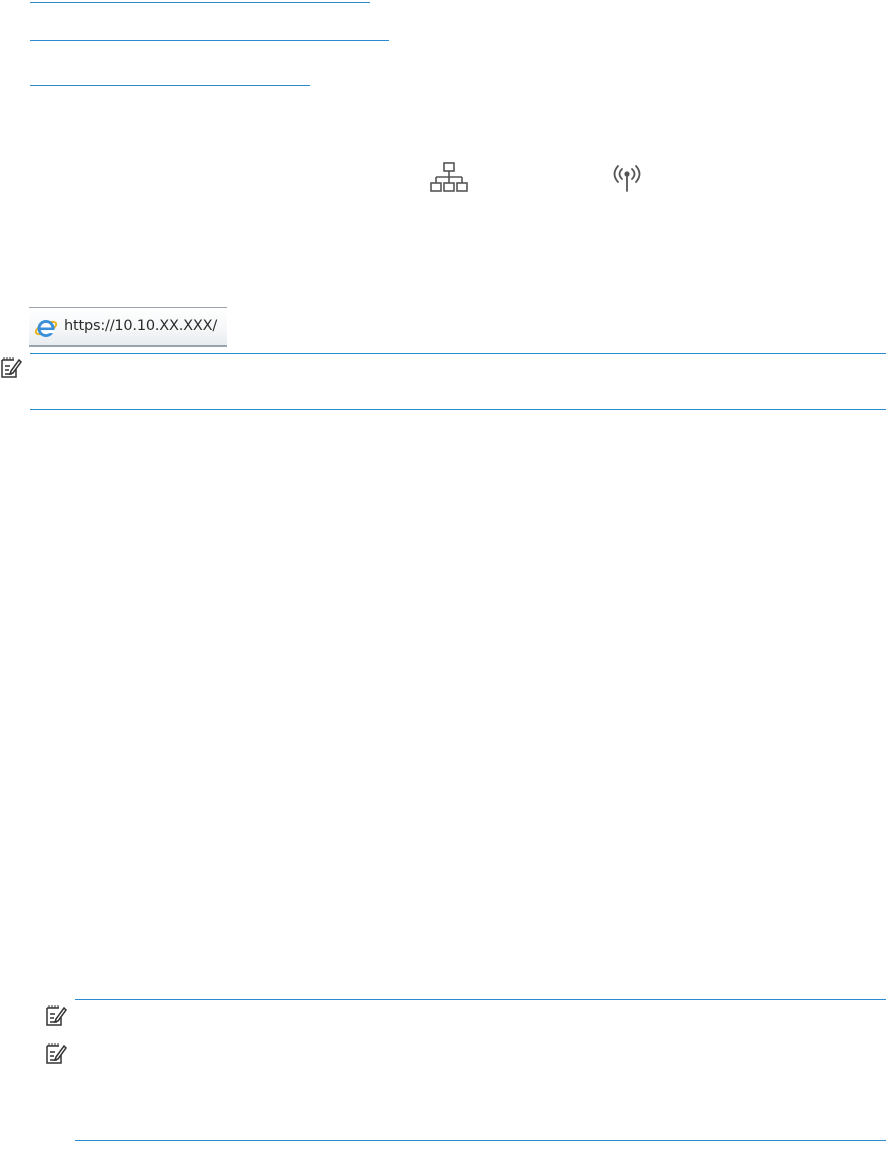 The image size is (886, 1168). I want to click on browser-address-bar: https://10.10.XX.XXX/, so click(128, 327).